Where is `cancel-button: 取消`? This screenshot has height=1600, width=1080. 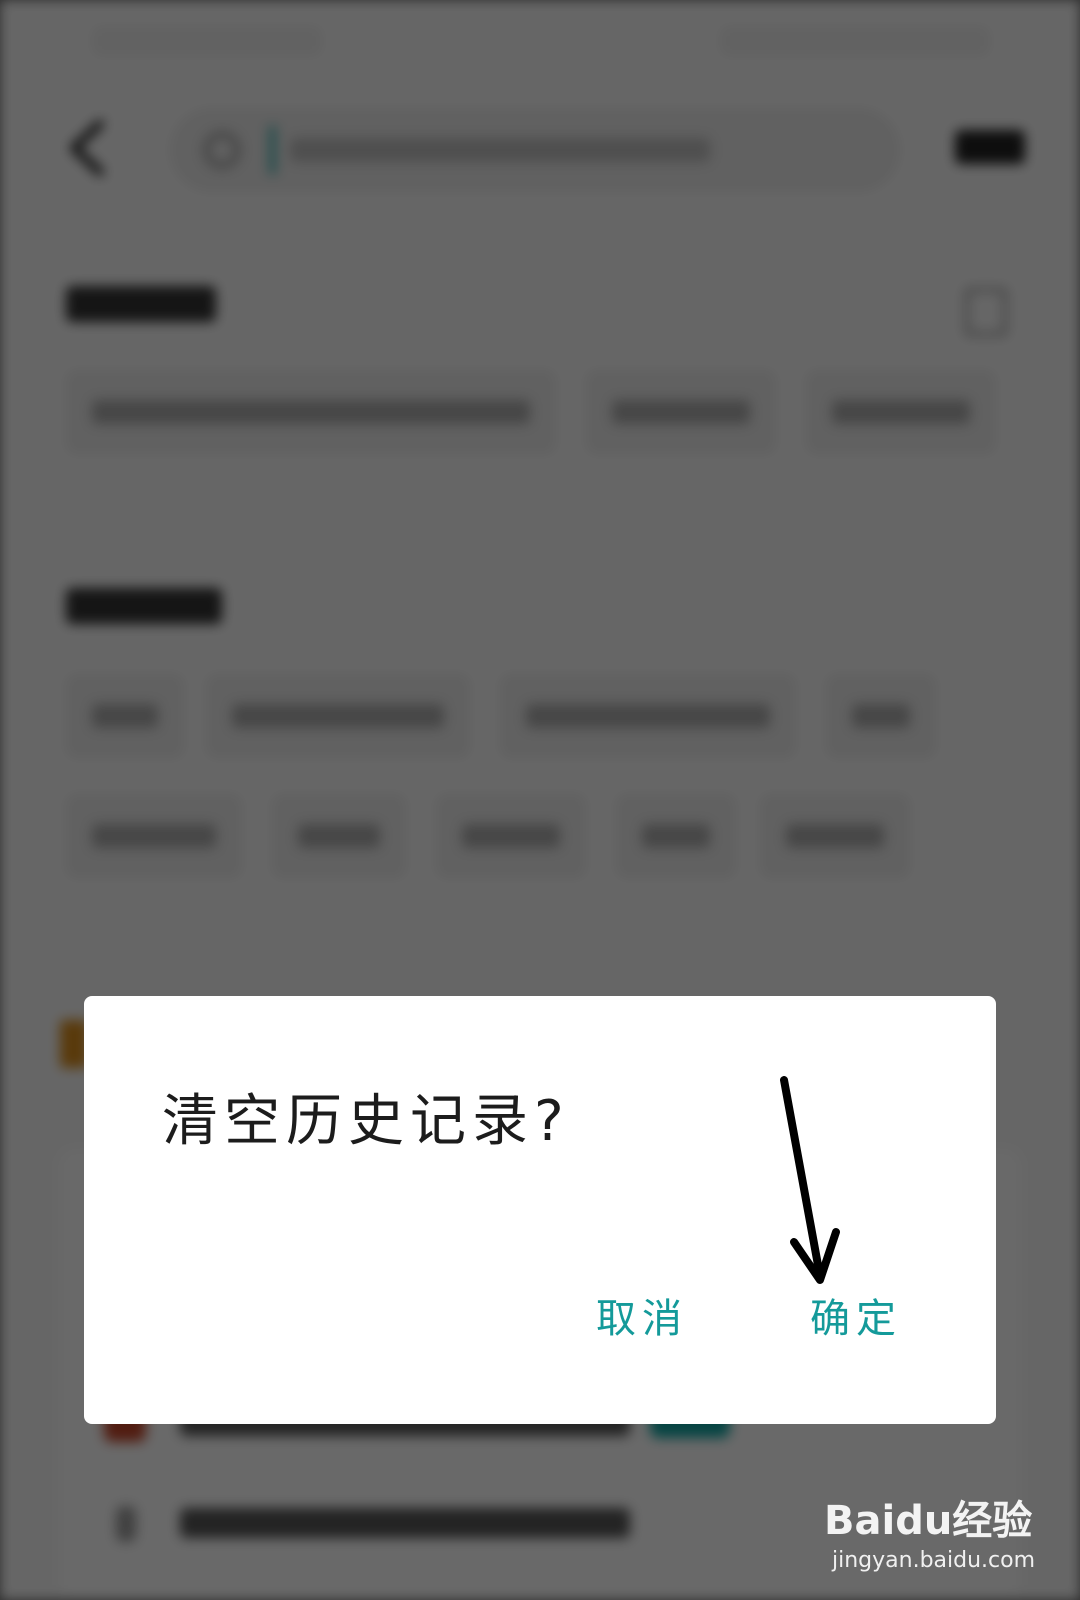 cancel-button: 取消 is located at coordinates (642, 1315).